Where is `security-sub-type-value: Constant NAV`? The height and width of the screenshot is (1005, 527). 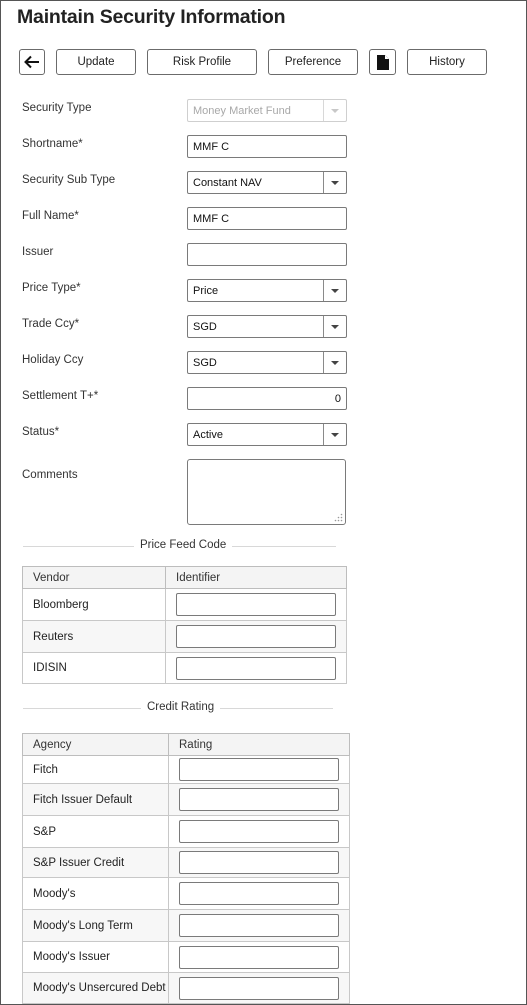 security-sub-type-value: Constant NAV is located at coordinates (227, 182).